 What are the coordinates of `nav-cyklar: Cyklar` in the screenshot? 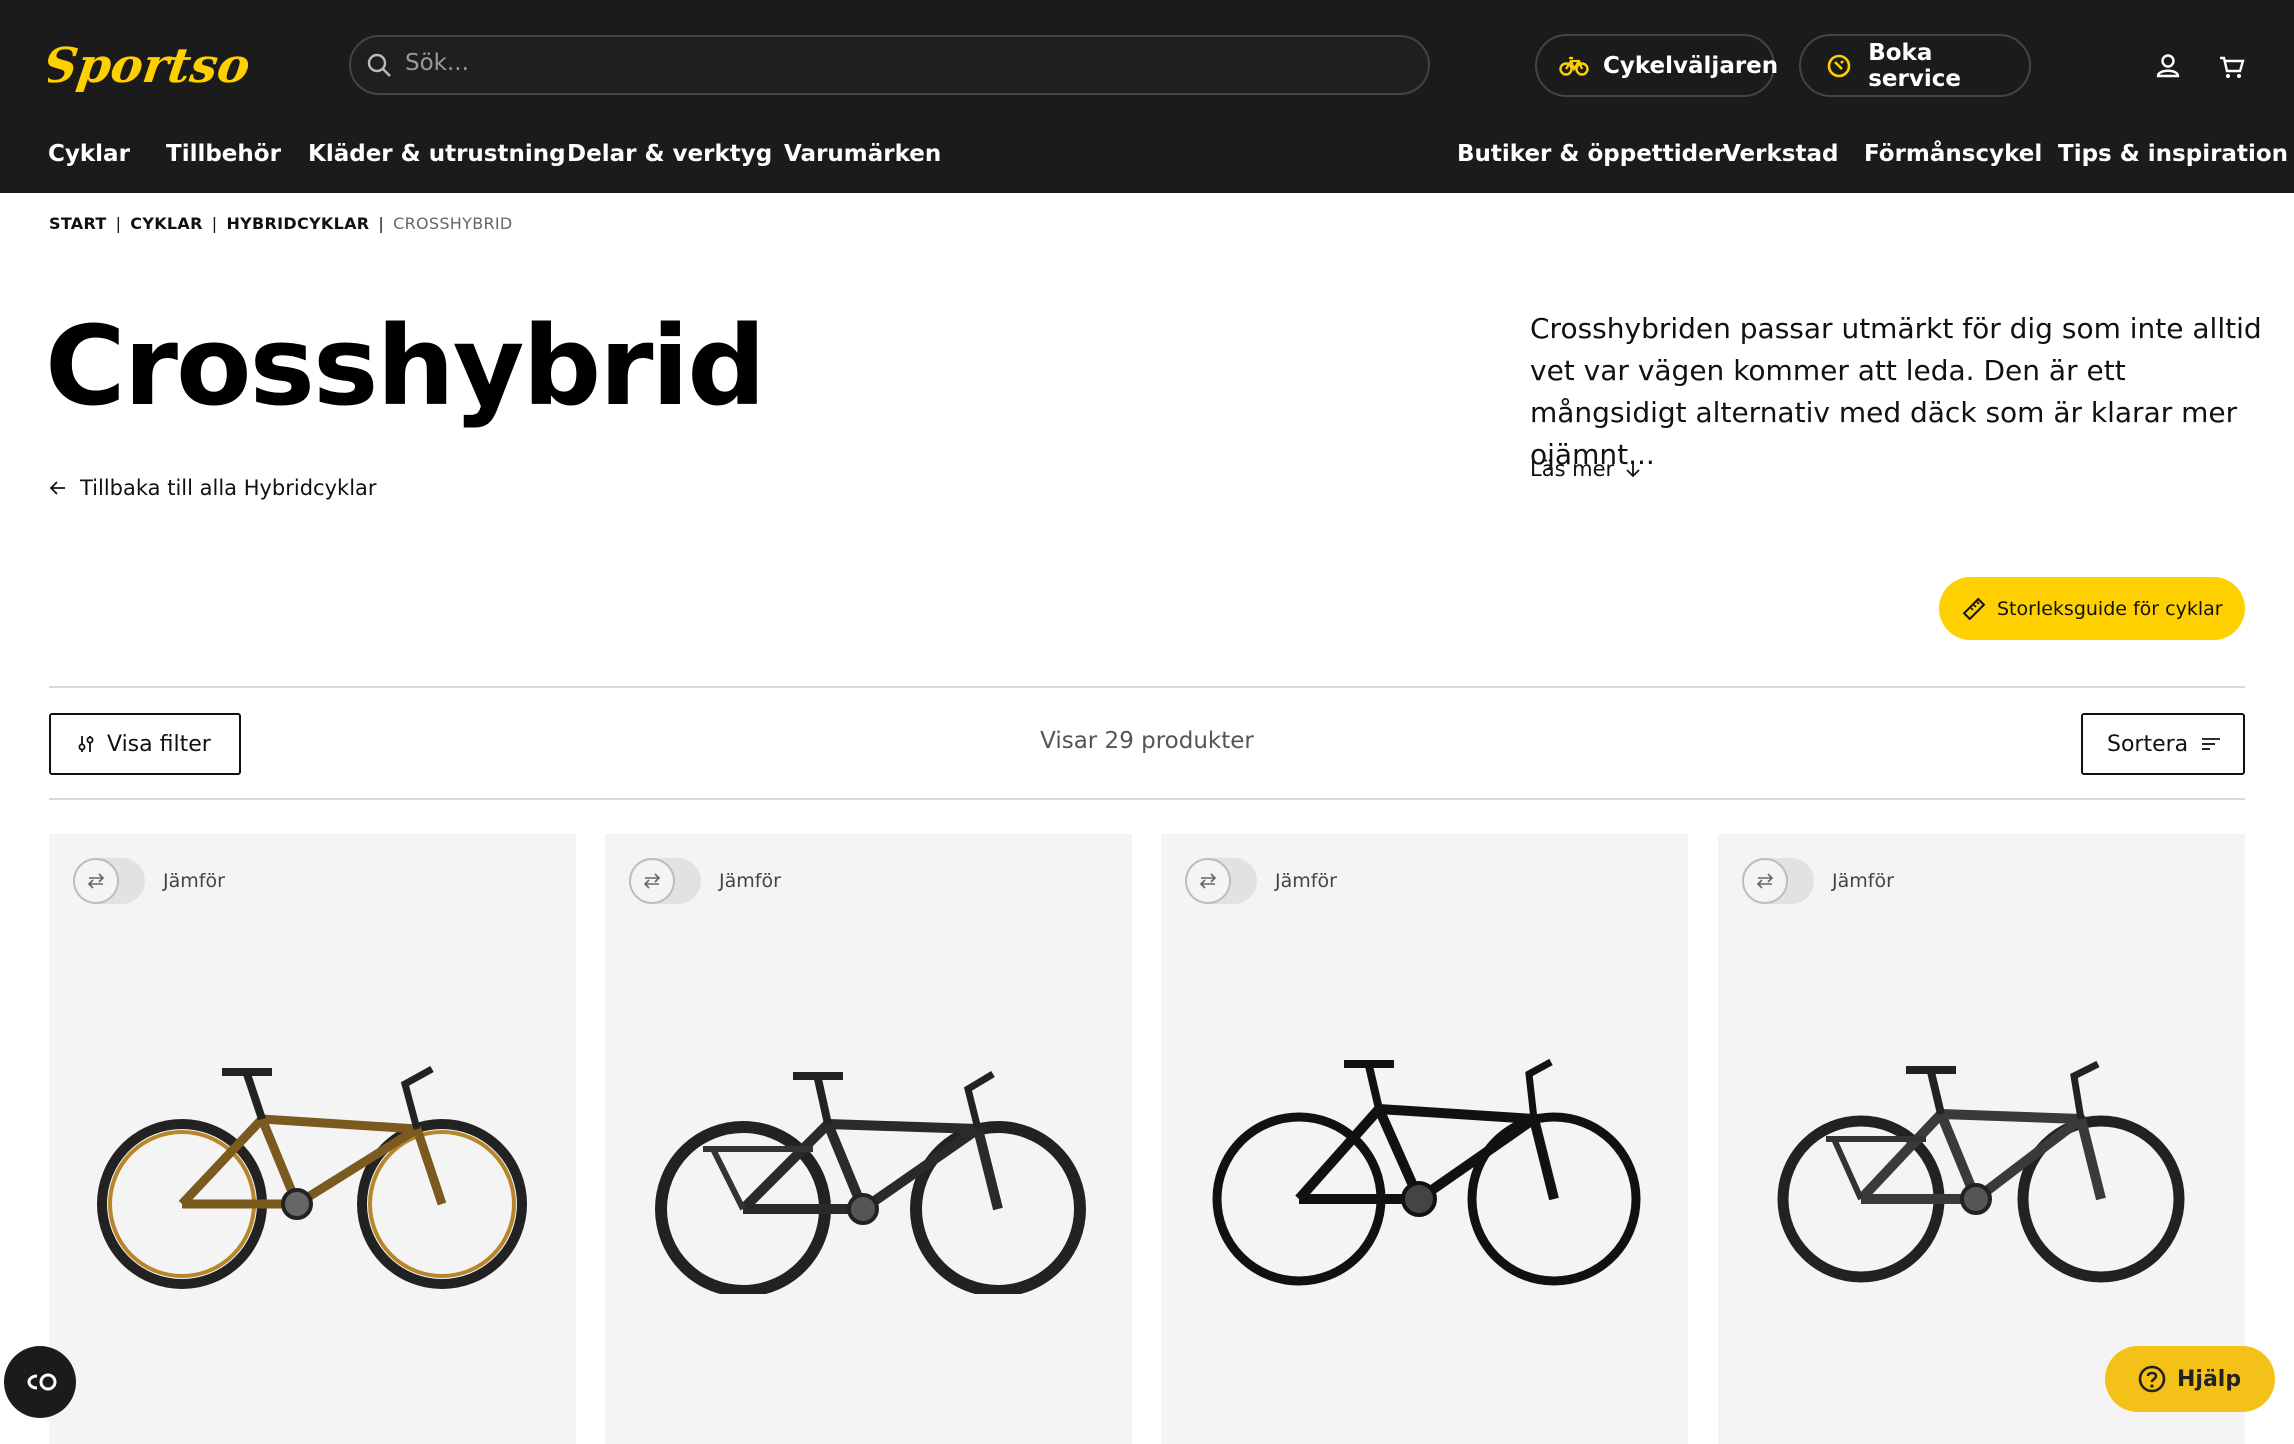 It's located at (89, 158).